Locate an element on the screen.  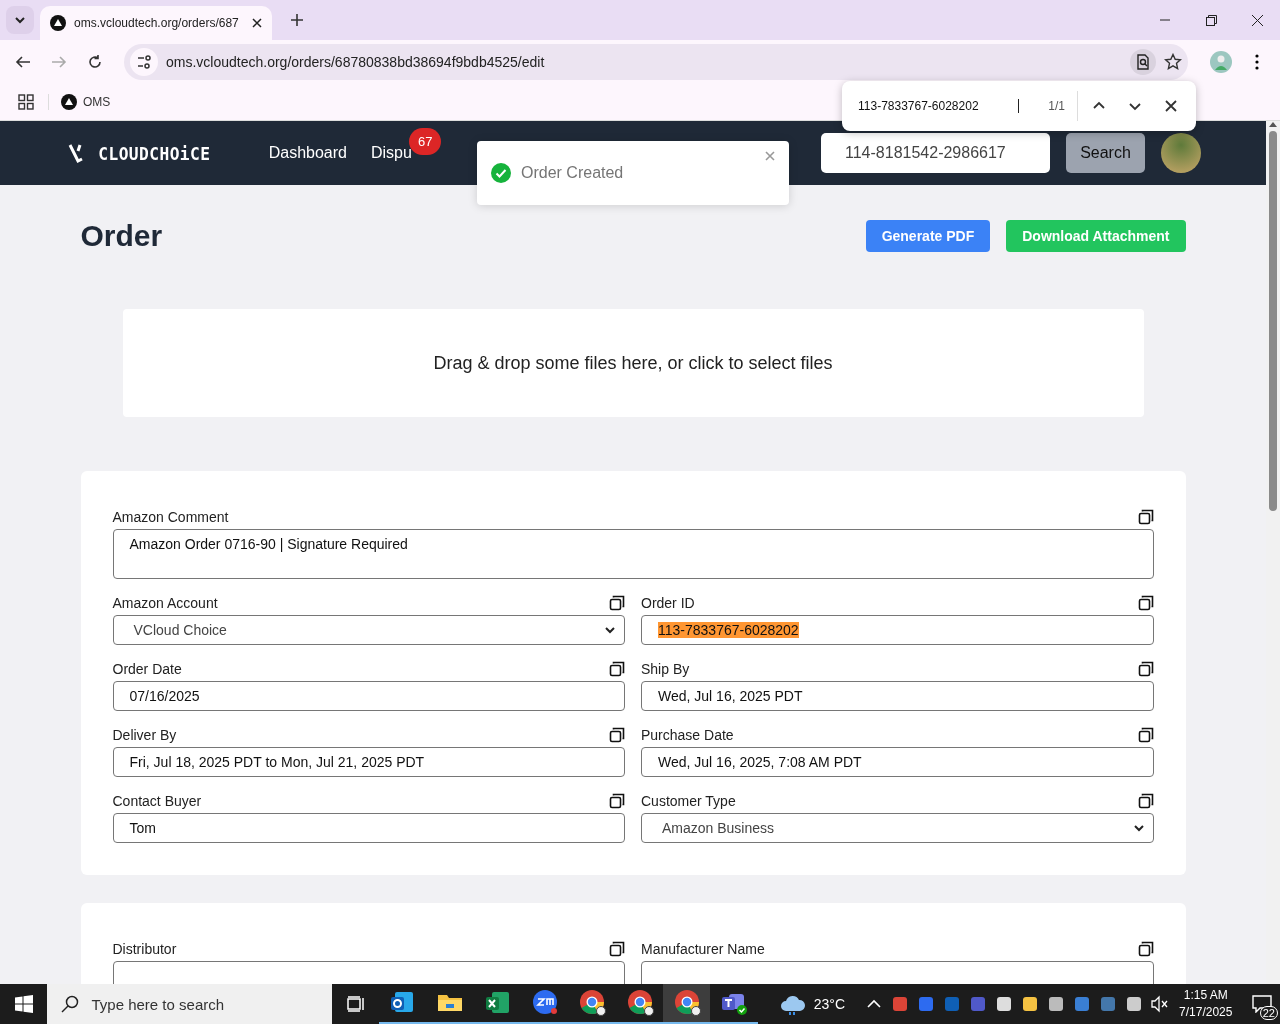
field-label: Deliver By is located at coordinates (144, 735).